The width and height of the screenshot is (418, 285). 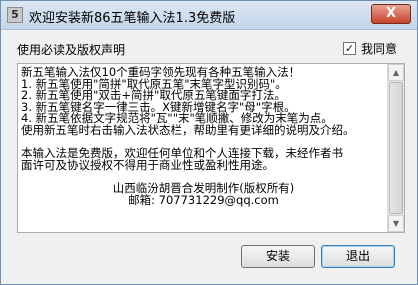 I want to click on app-icon: 5, so click(x=15, y=15).